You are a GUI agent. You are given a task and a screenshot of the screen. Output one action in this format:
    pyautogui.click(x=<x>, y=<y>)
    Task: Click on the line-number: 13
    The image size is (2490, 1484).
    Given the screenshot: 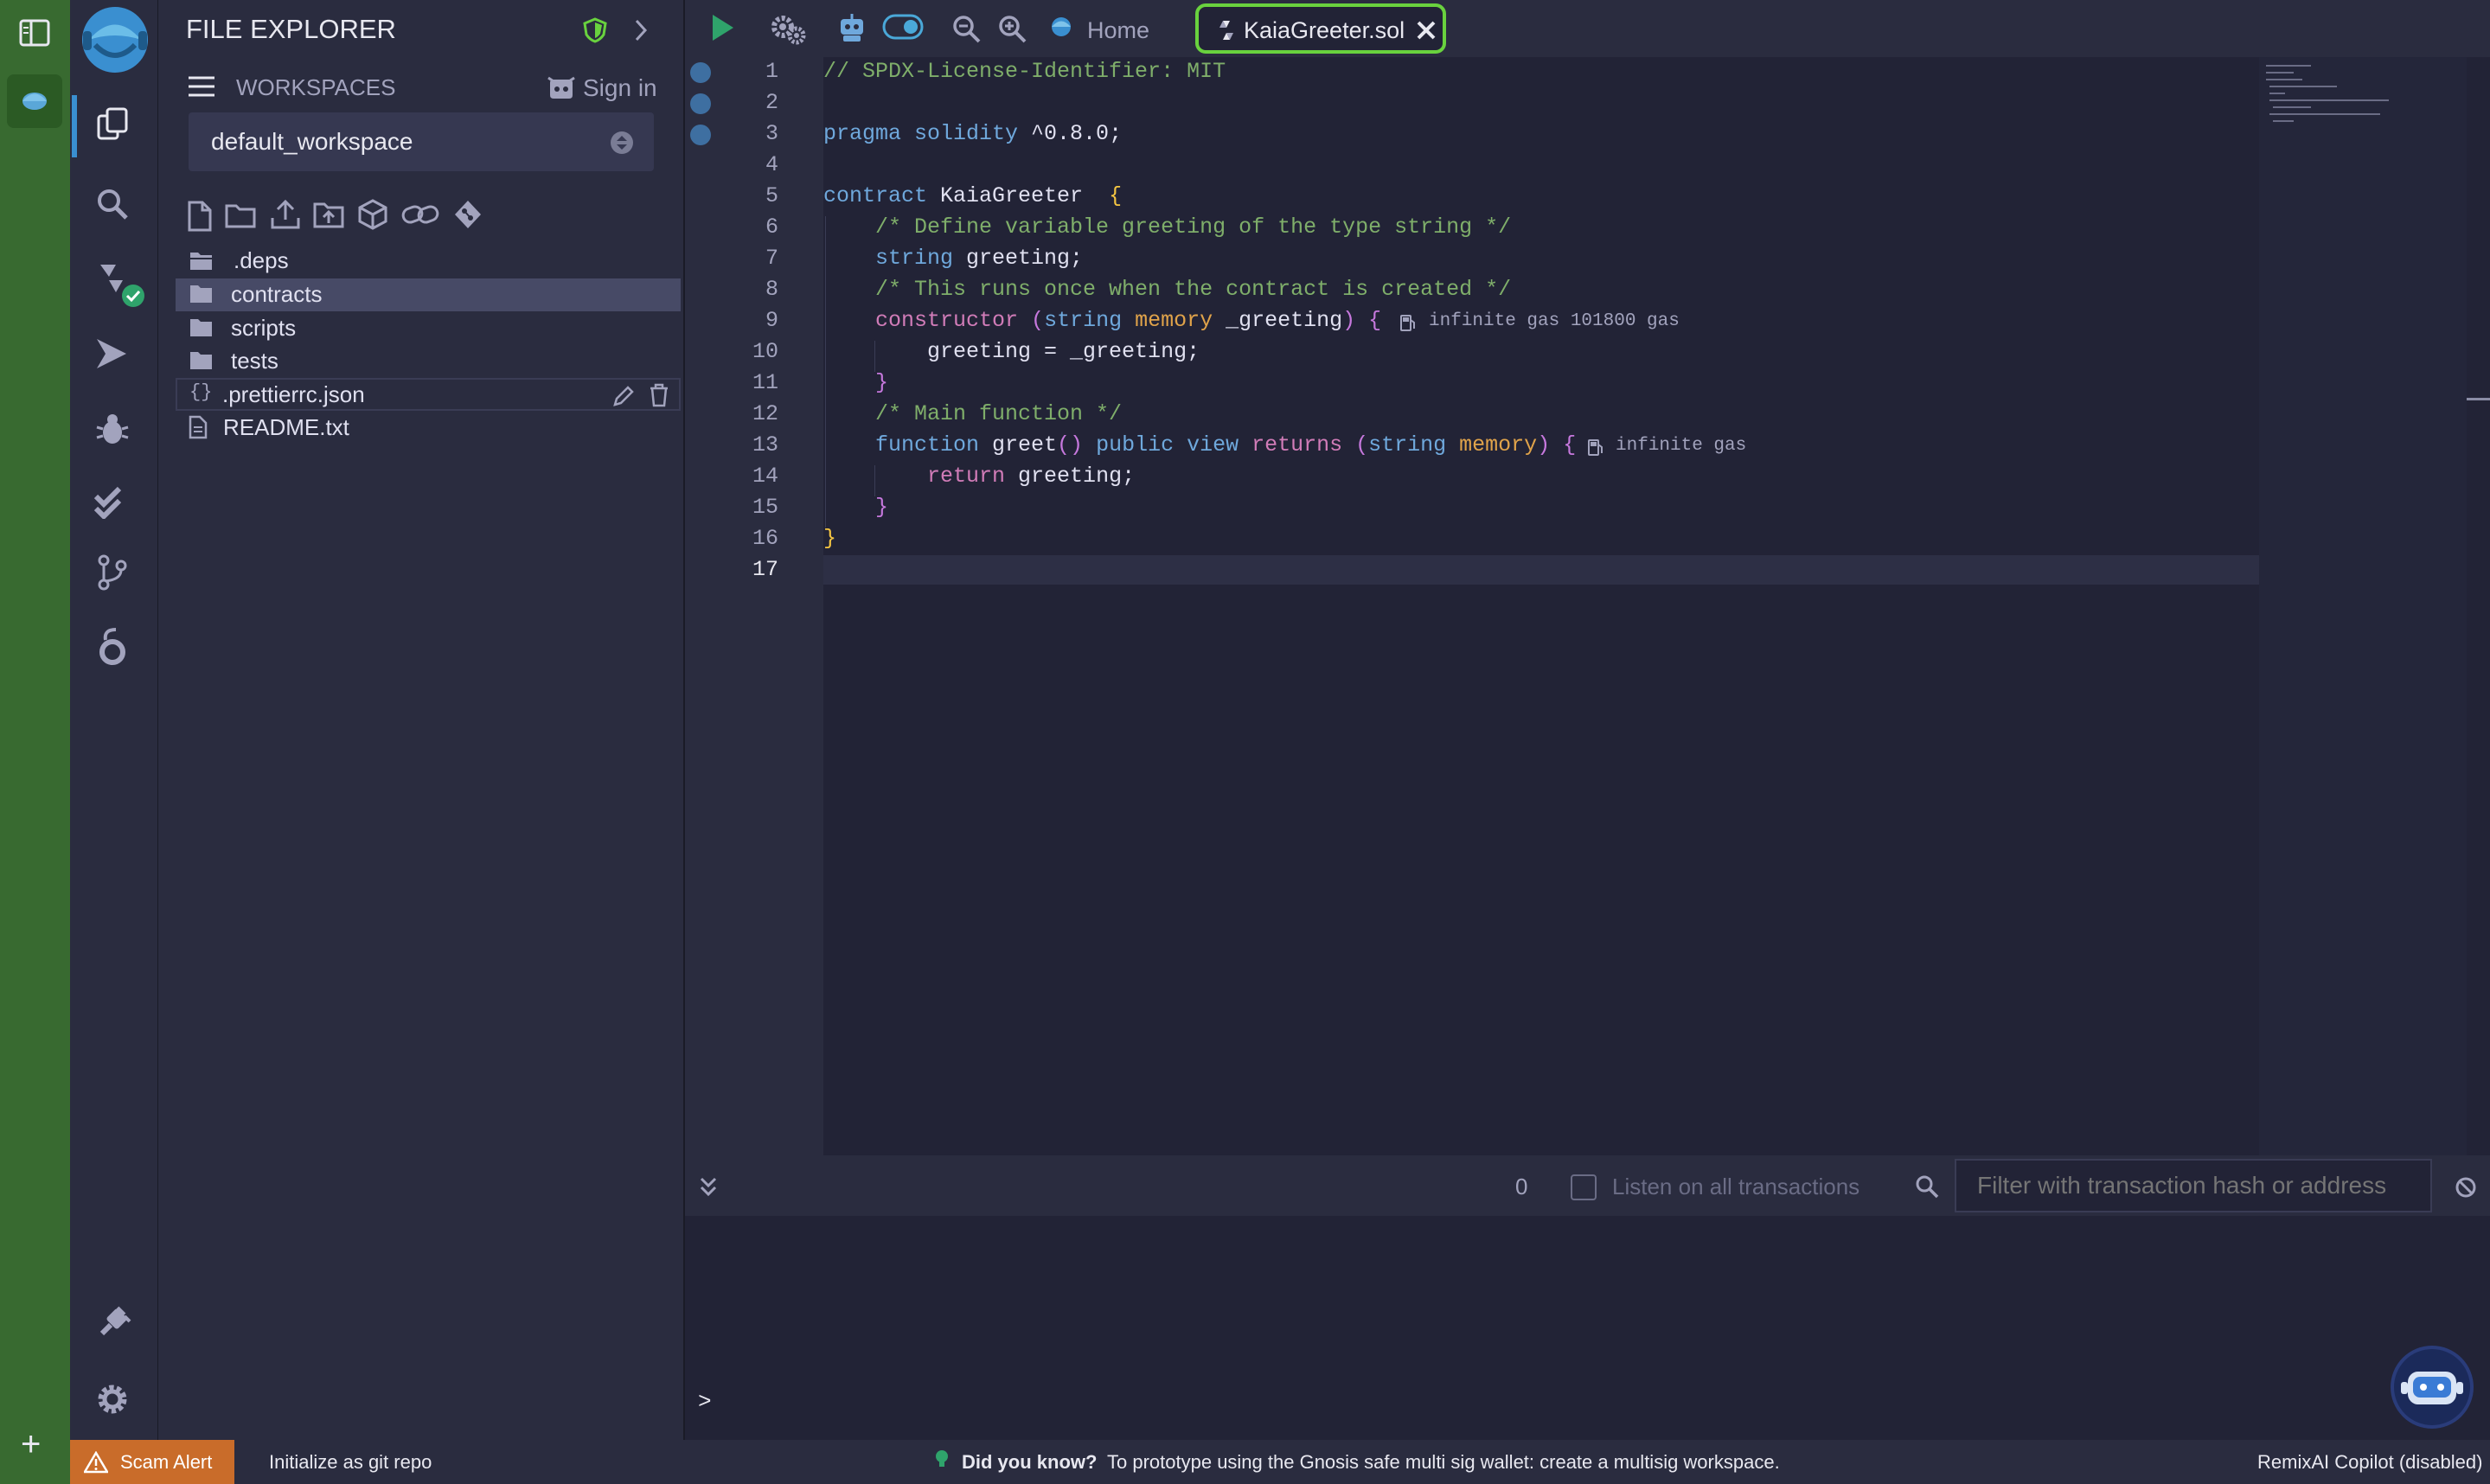 What is the action you would take?
    pyautogui.click(x=765, y=445)
    